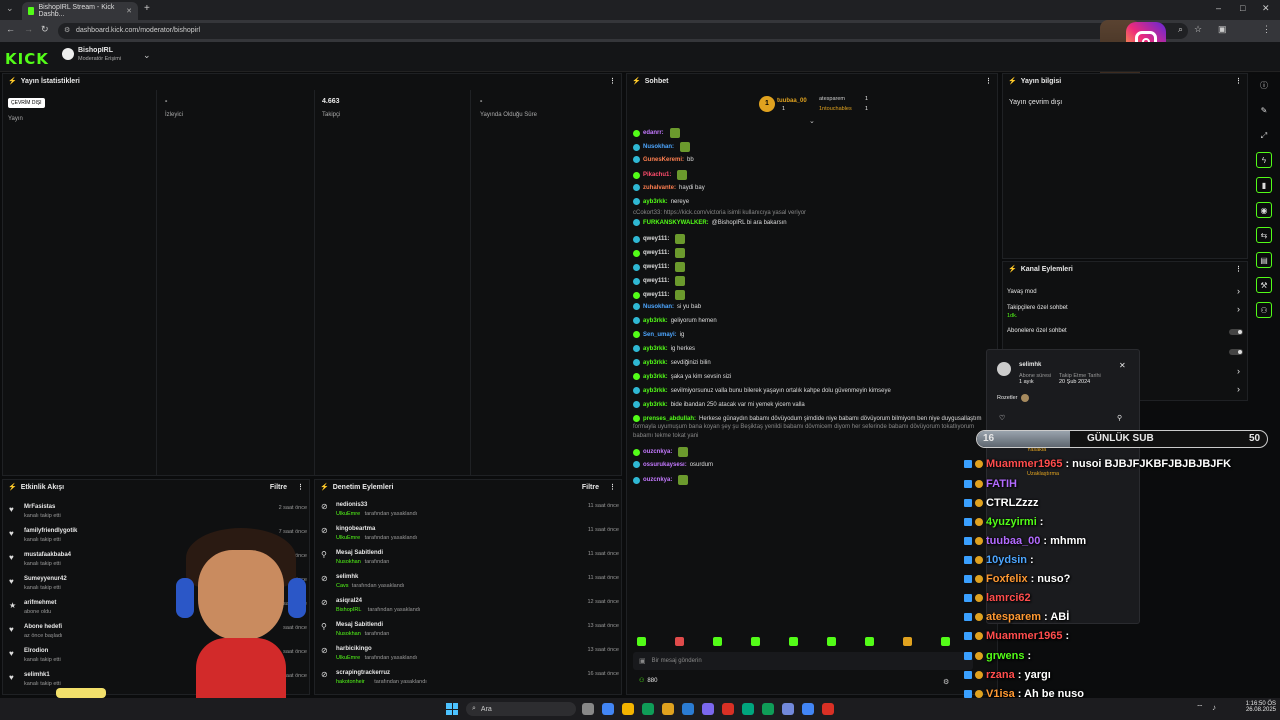 The width and height of the screenshot is (1280, 720). Describe the element at coordinates (658, 147) in the screenshot. I see `chat-username: Nusokhan:` at that location.